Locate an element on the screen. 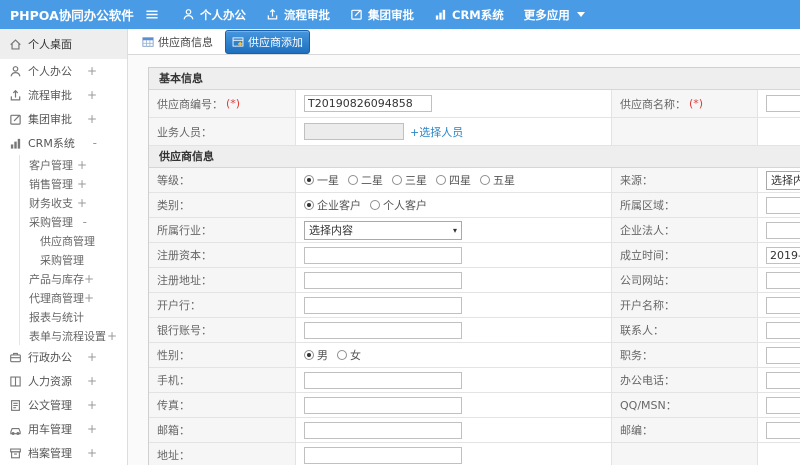 The width and height of the screenshot is (800, 465). sidebar-item-product-inventory: 产品与库存 + is located at coordinates (73, 278).